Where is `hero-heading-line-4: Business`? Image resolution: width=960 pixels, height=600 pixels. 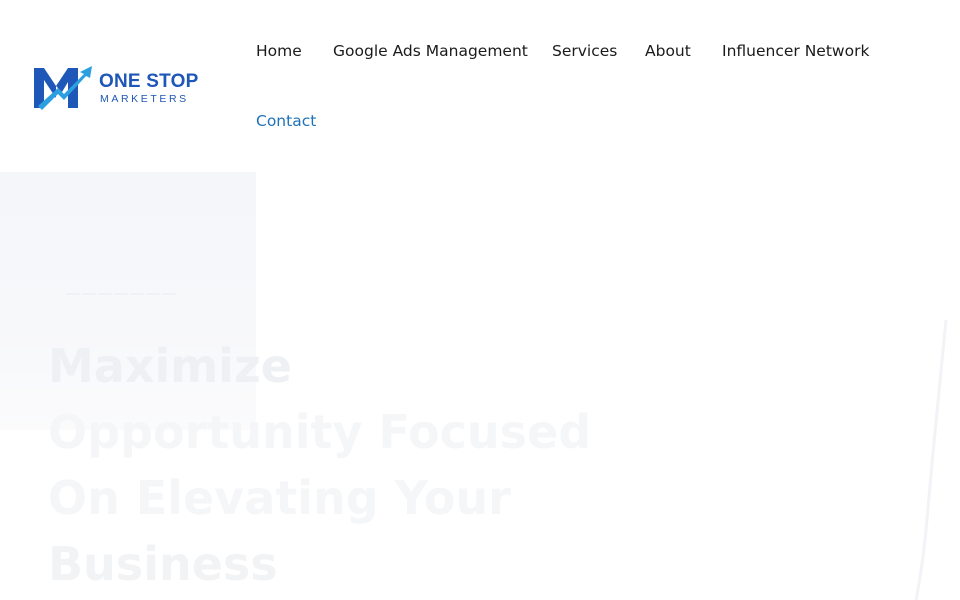
hero-heading-line-4: Business is located at coordinates (163, 564).